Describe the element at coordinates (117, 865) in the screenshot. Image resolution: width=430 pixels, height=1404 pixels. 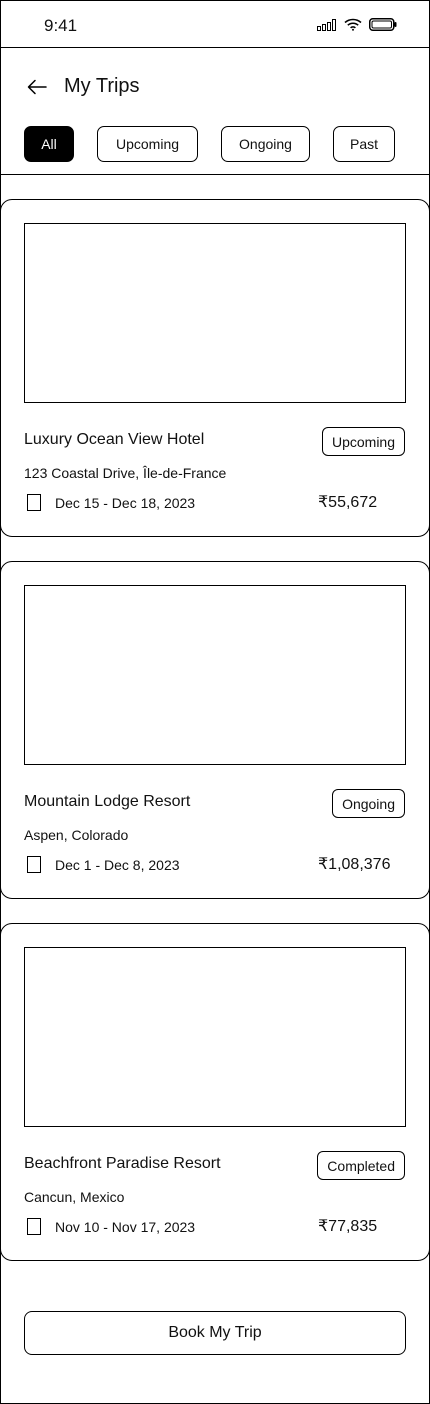
I see `trip-dates: Dec 1 - Dec 8, 2023` at that location.